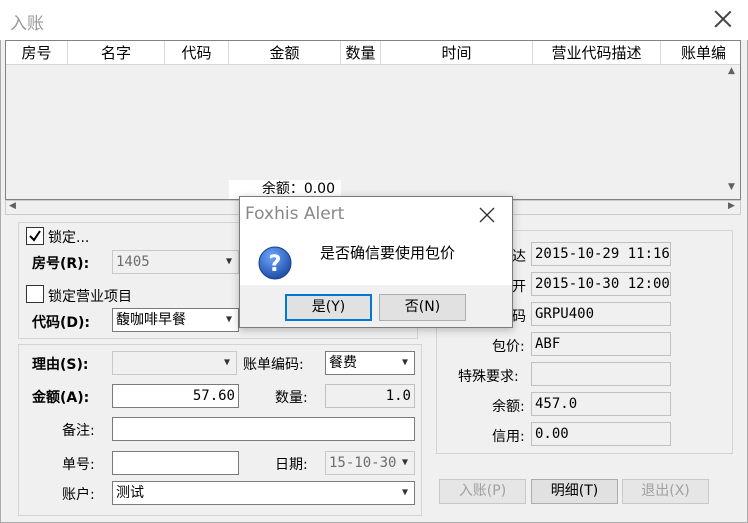 The image size is (748, 523). I want to click on rate-code-label: 码, so click(519, 317).